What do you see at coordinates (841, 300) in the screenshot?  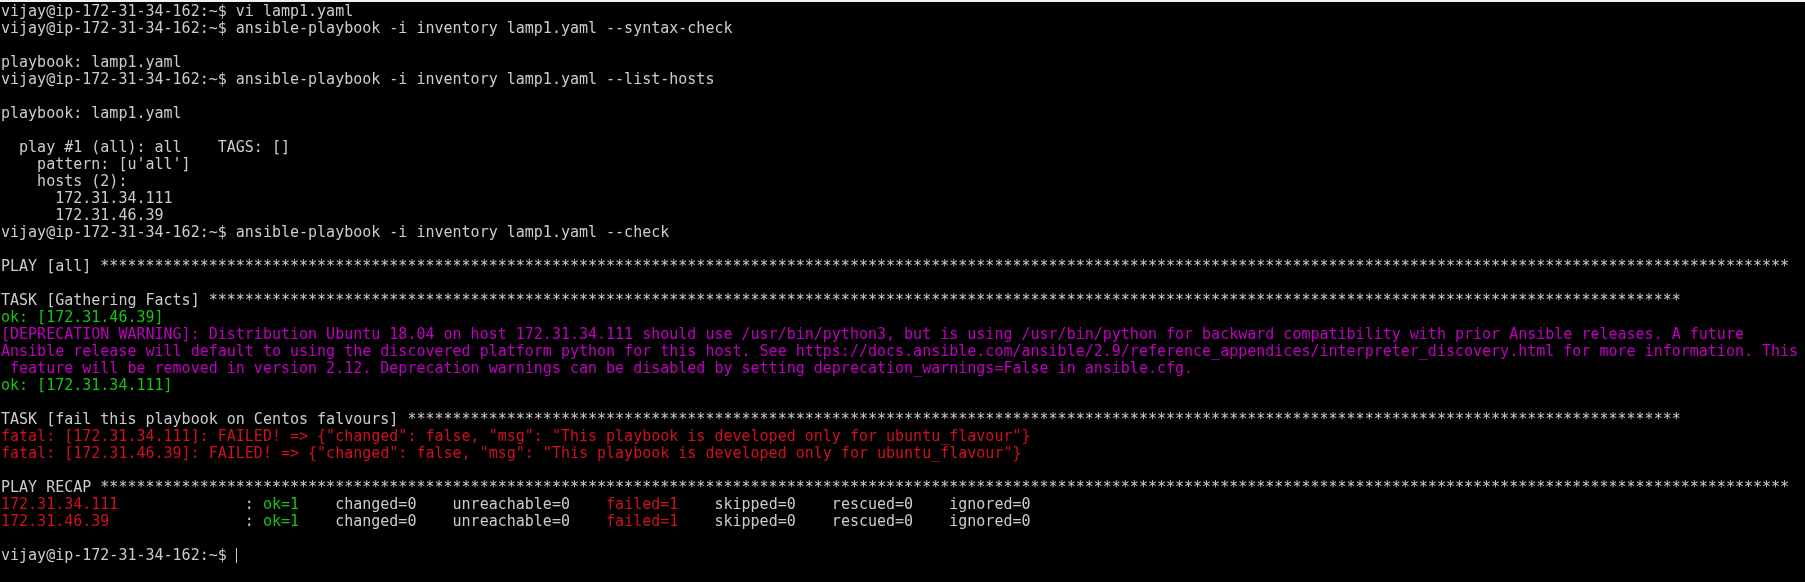 I see `terminal-text: TASK [Gathering Facts] *******************************************************************************************************************************************************************` at bounding box center [841, 300].